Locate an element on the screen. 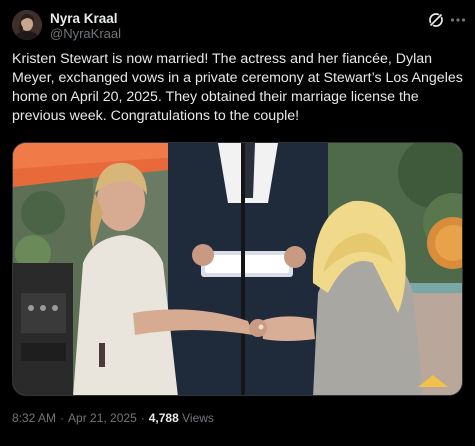  more-horizontal-icon is located at coordinates (458, 20).